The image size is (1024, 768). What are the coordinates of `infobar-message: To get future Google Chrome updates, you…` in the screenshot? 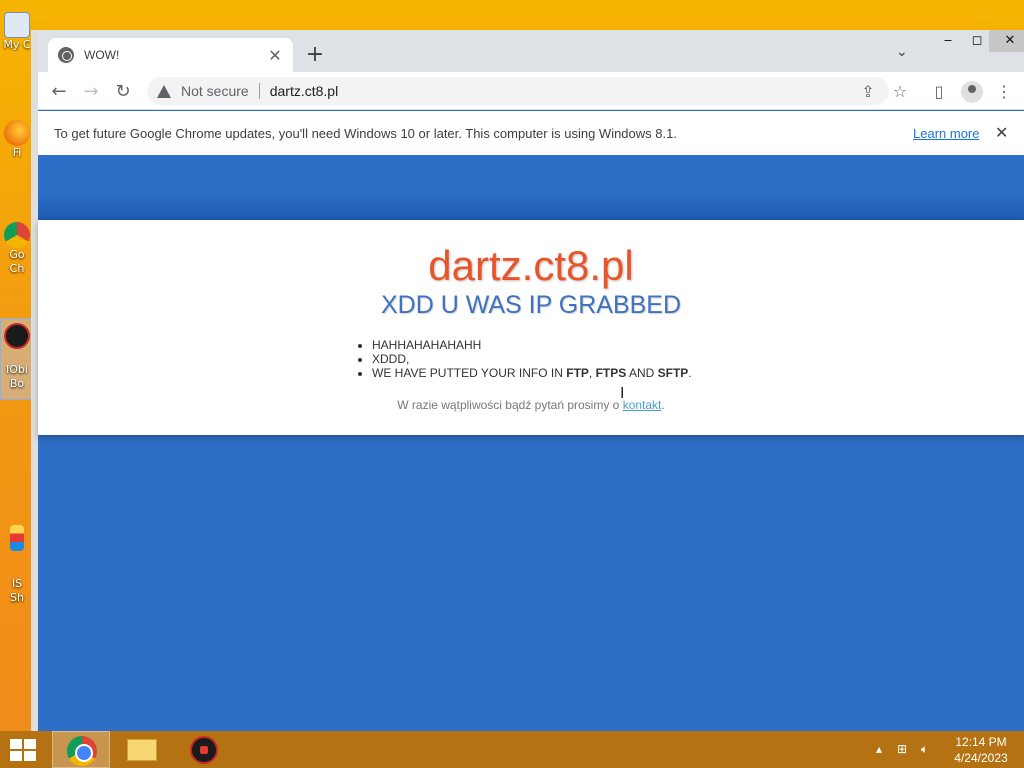 It's located at (365, 133).